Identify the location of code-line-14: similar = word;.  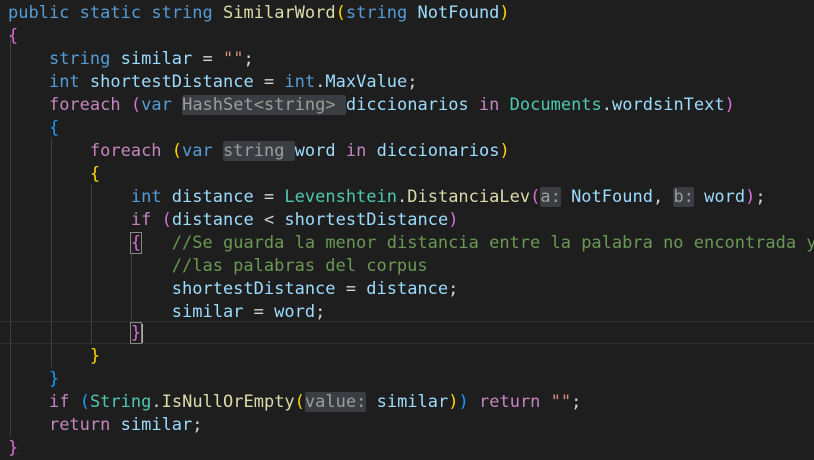
(167, 312).